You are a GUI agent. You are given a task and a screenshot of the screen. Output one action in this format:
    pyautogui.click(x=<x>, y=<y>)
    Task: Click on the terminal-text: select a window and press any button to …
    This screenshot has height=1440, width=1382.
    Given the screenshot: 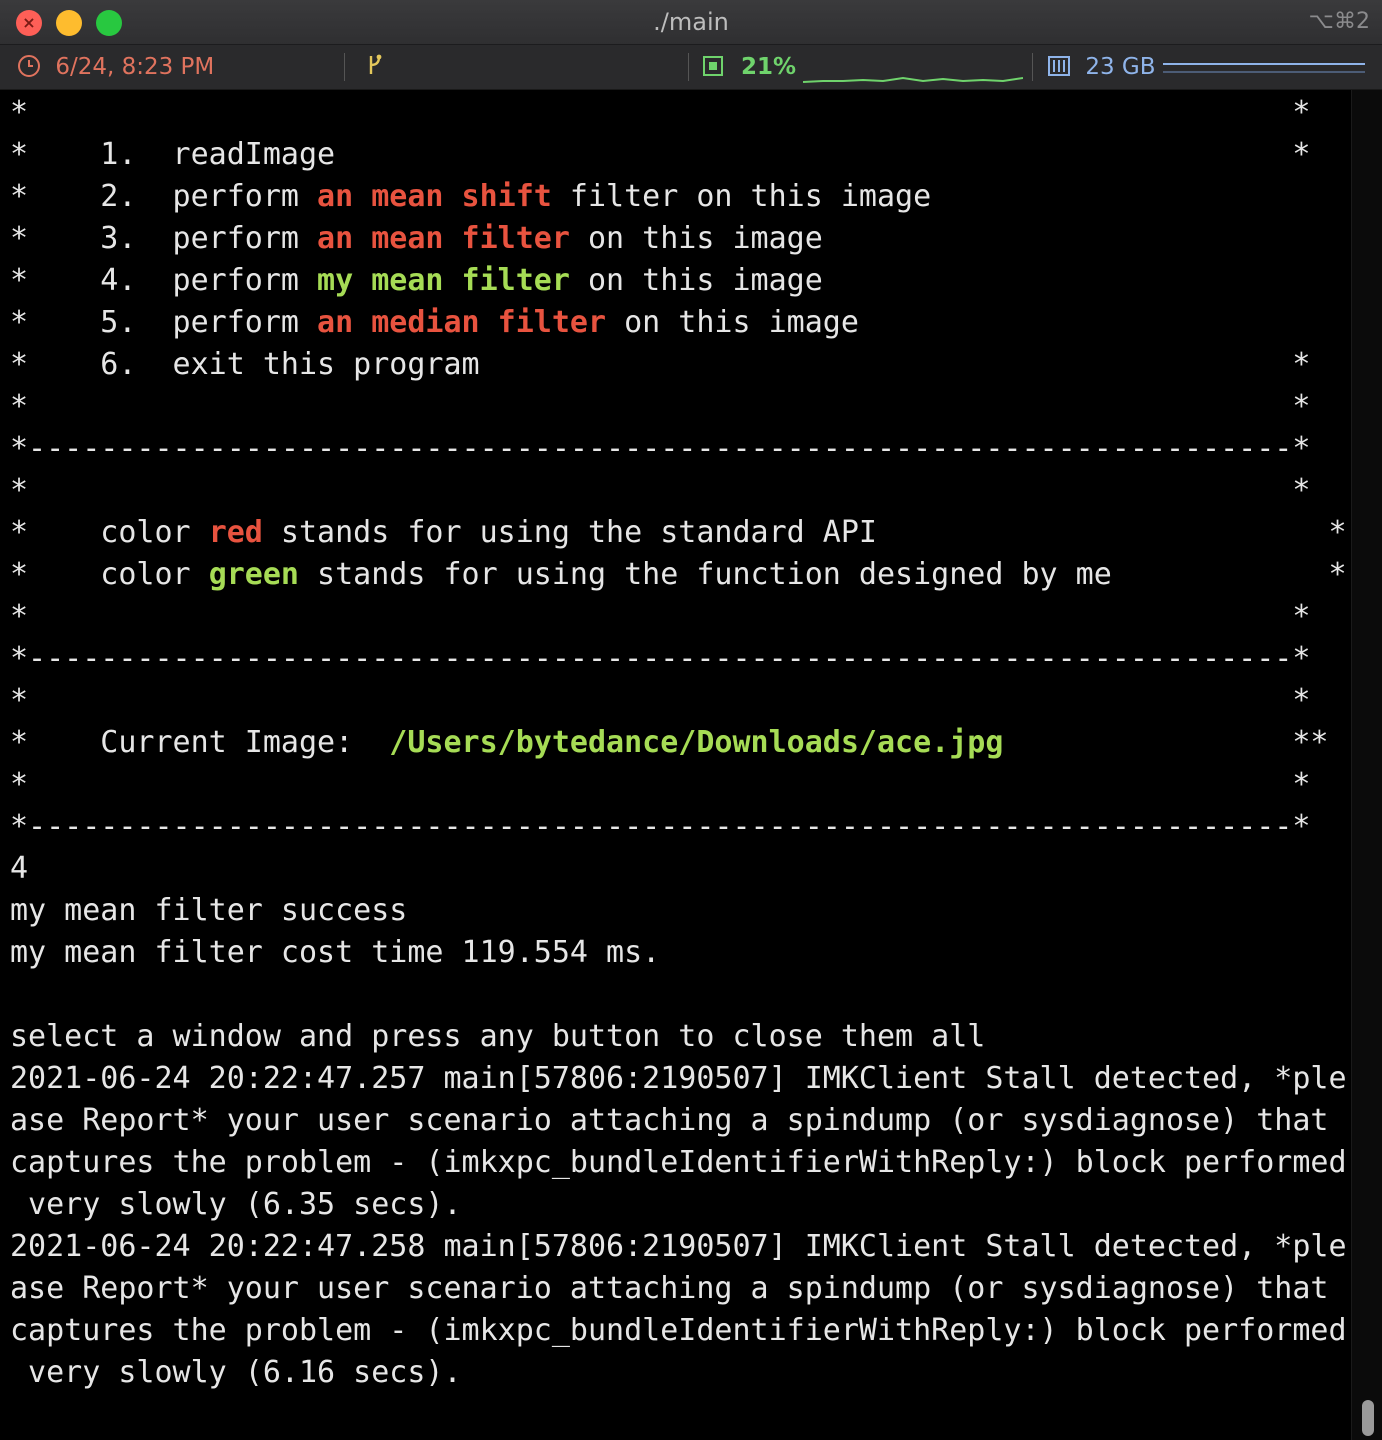 What is the action you would take?
    pyautogui.click(x=498, y=1036)
    